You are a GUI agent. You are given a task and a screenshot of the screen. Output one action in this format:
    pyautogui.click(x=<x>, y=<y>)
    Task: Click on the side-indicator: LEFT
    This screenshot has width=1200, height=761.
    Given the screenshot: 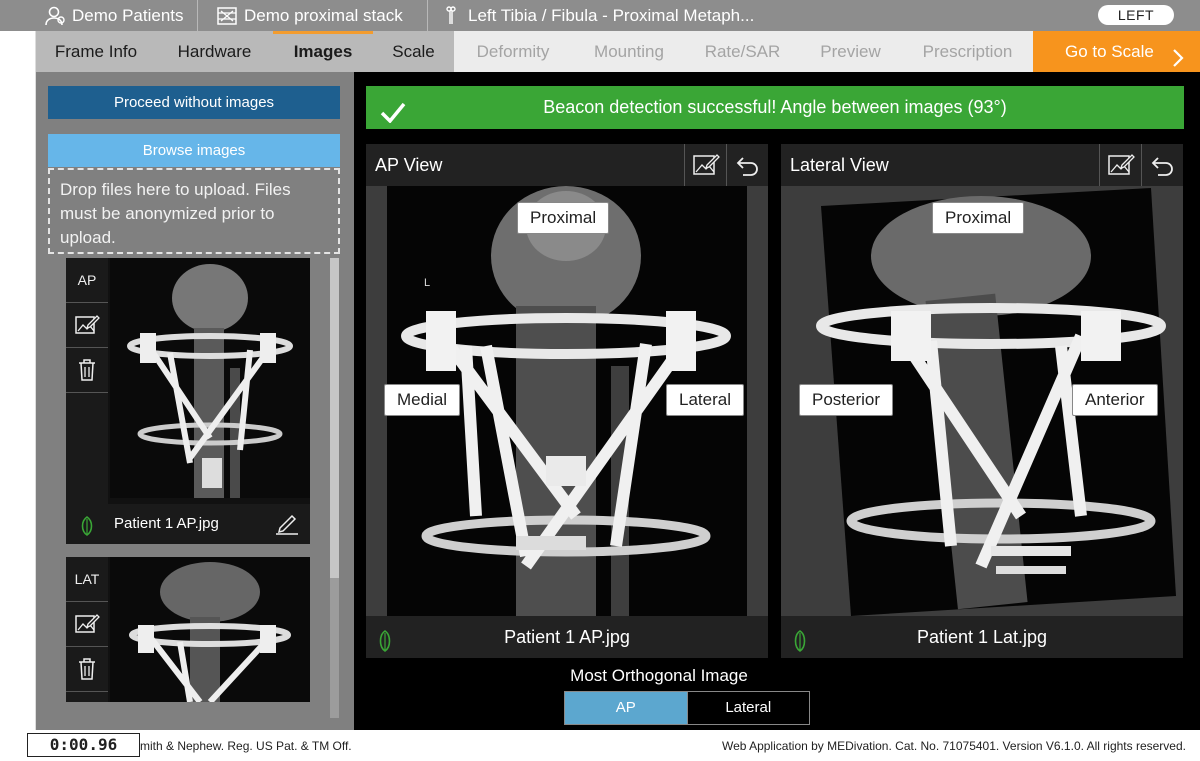 What is the action you would take?
    pyautogui.click(x=1136, y=15)
    